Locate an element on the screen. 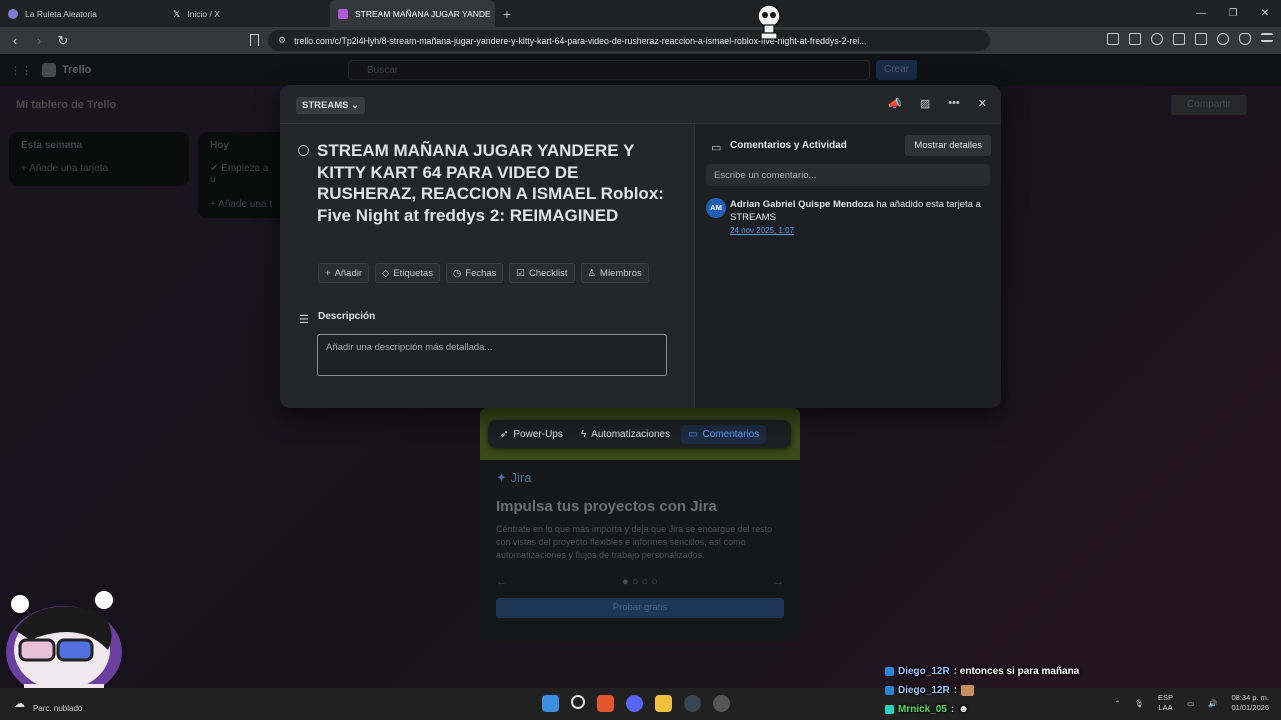  chevron-up-icon: ⌃ is located at coordinates (1117, 703).